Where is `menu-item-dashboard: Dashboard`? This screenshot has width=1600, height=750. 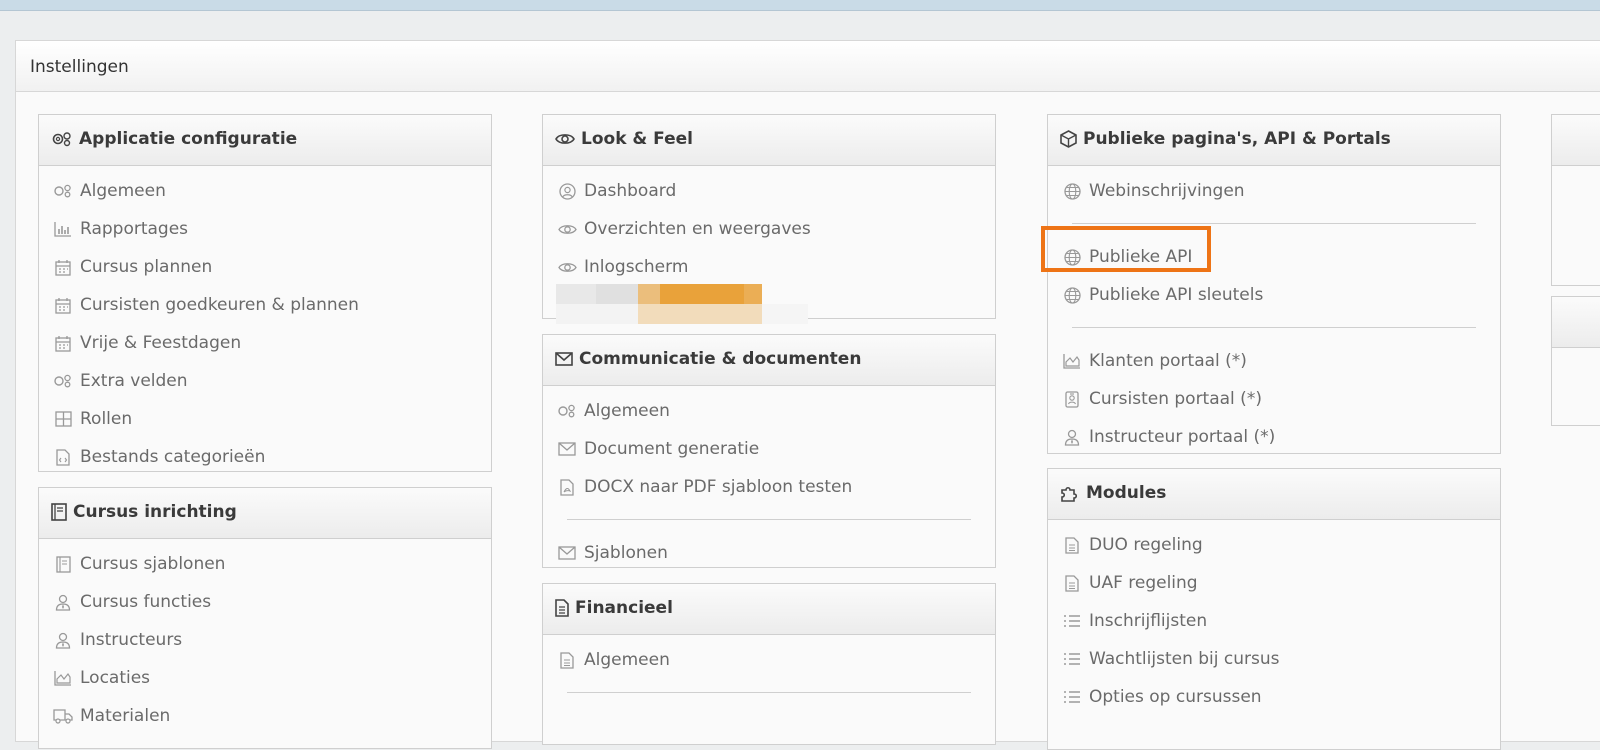
menu-item-dashboard: Dashboard is located at coordinates (769, 191).